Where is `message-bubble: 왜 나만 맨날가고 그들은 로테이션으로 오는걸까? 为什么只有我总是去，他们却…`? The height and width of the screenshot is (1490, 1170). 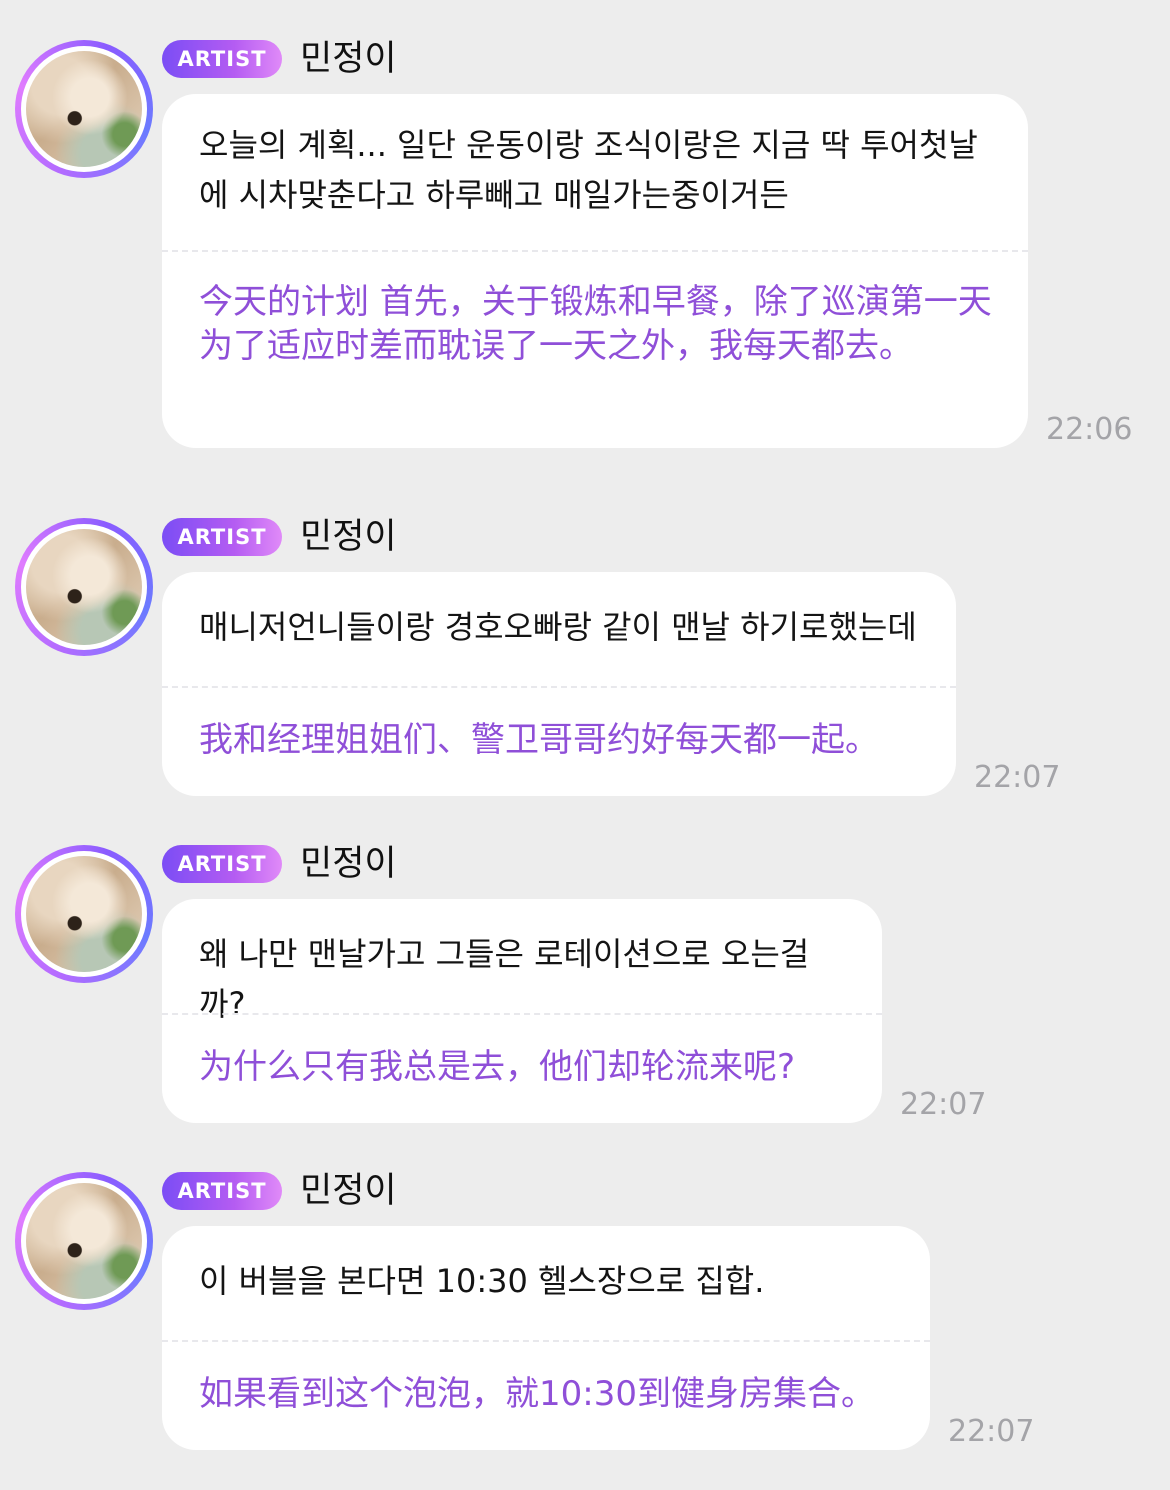 message-bubble: 왜 나만 맨날가고 그들은 로테이션으로 오는걸까? 为什么只有我总是去，他们却… is located at coordinates (522, 1011).